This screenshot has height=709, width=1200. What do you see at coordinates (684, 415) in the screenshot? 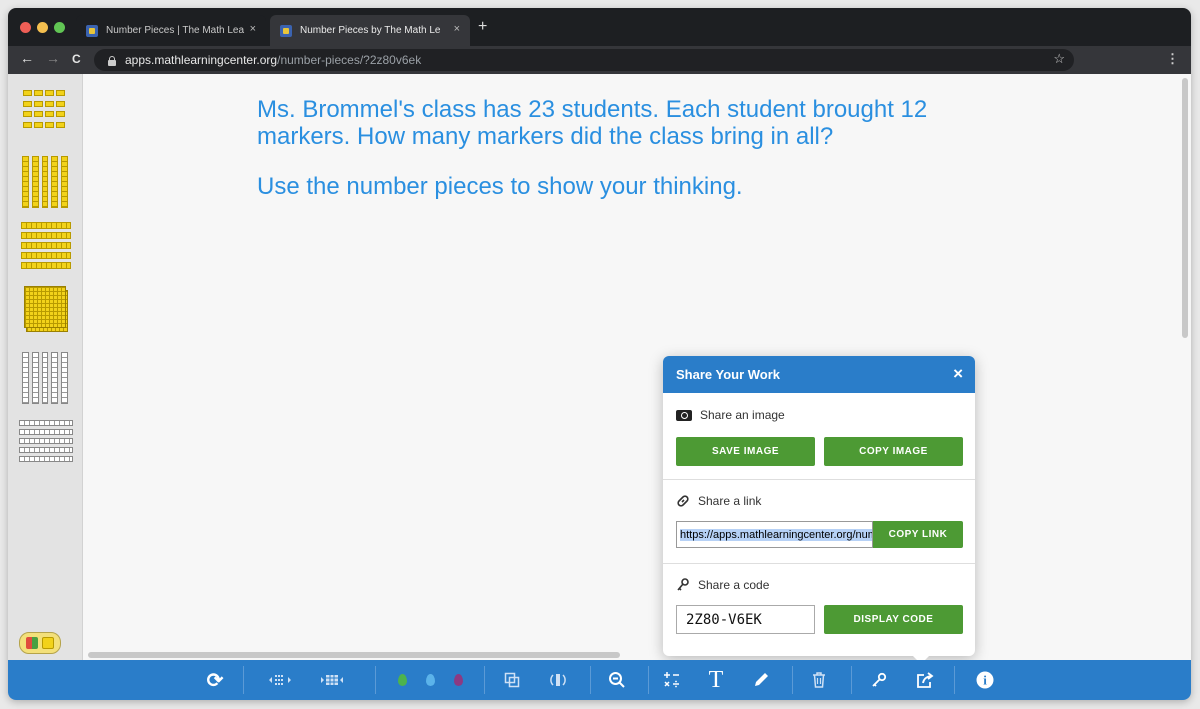
I see `camera-icon` at bounding box center [684, 415].